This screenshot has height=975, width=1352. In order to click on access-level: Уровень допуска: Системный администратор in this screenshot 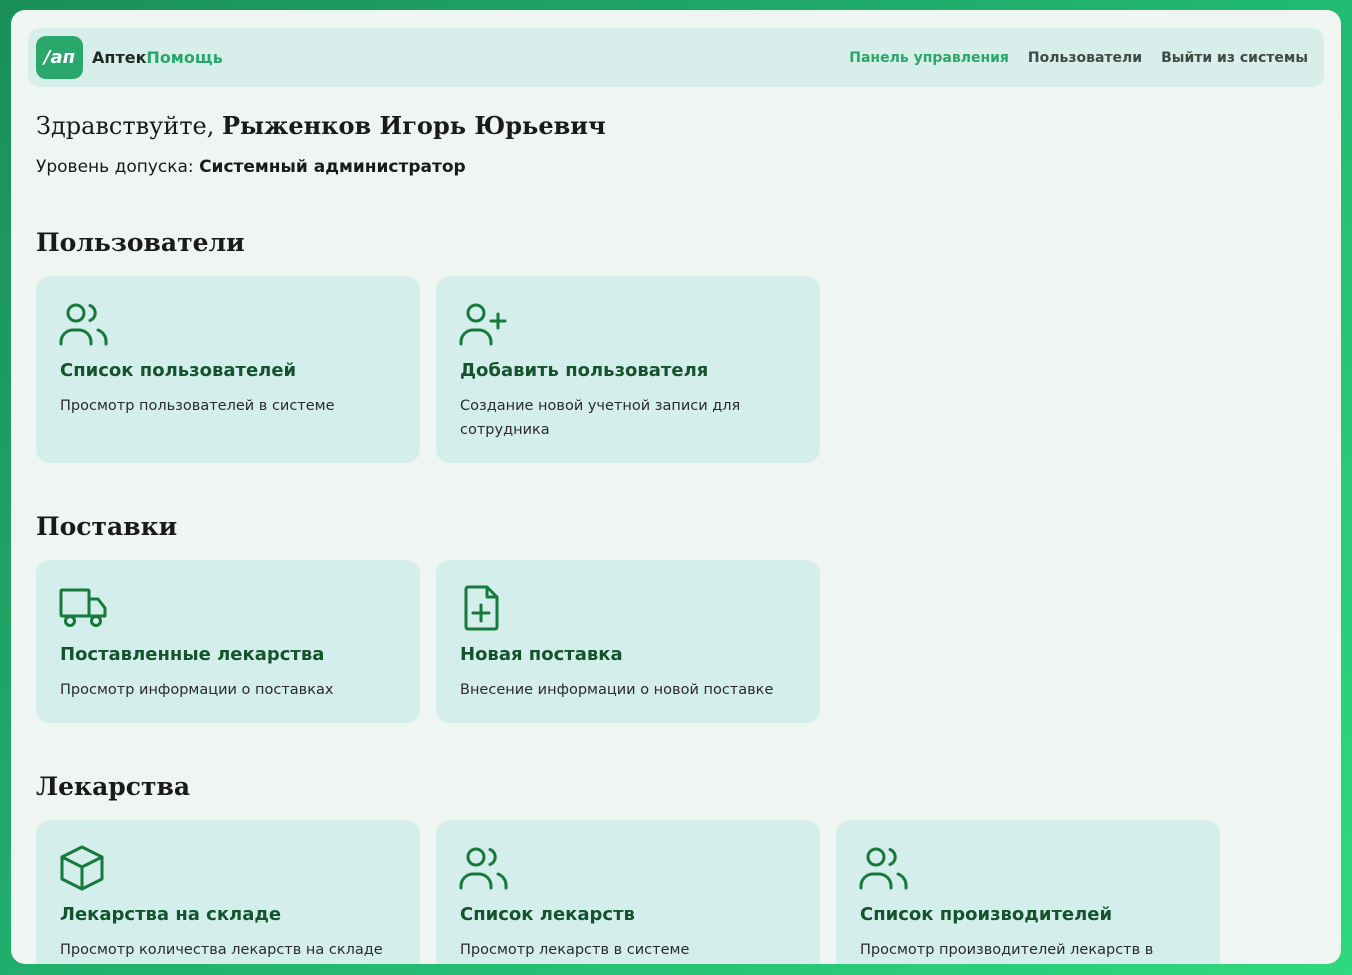, I will do `click(251, 167)`.